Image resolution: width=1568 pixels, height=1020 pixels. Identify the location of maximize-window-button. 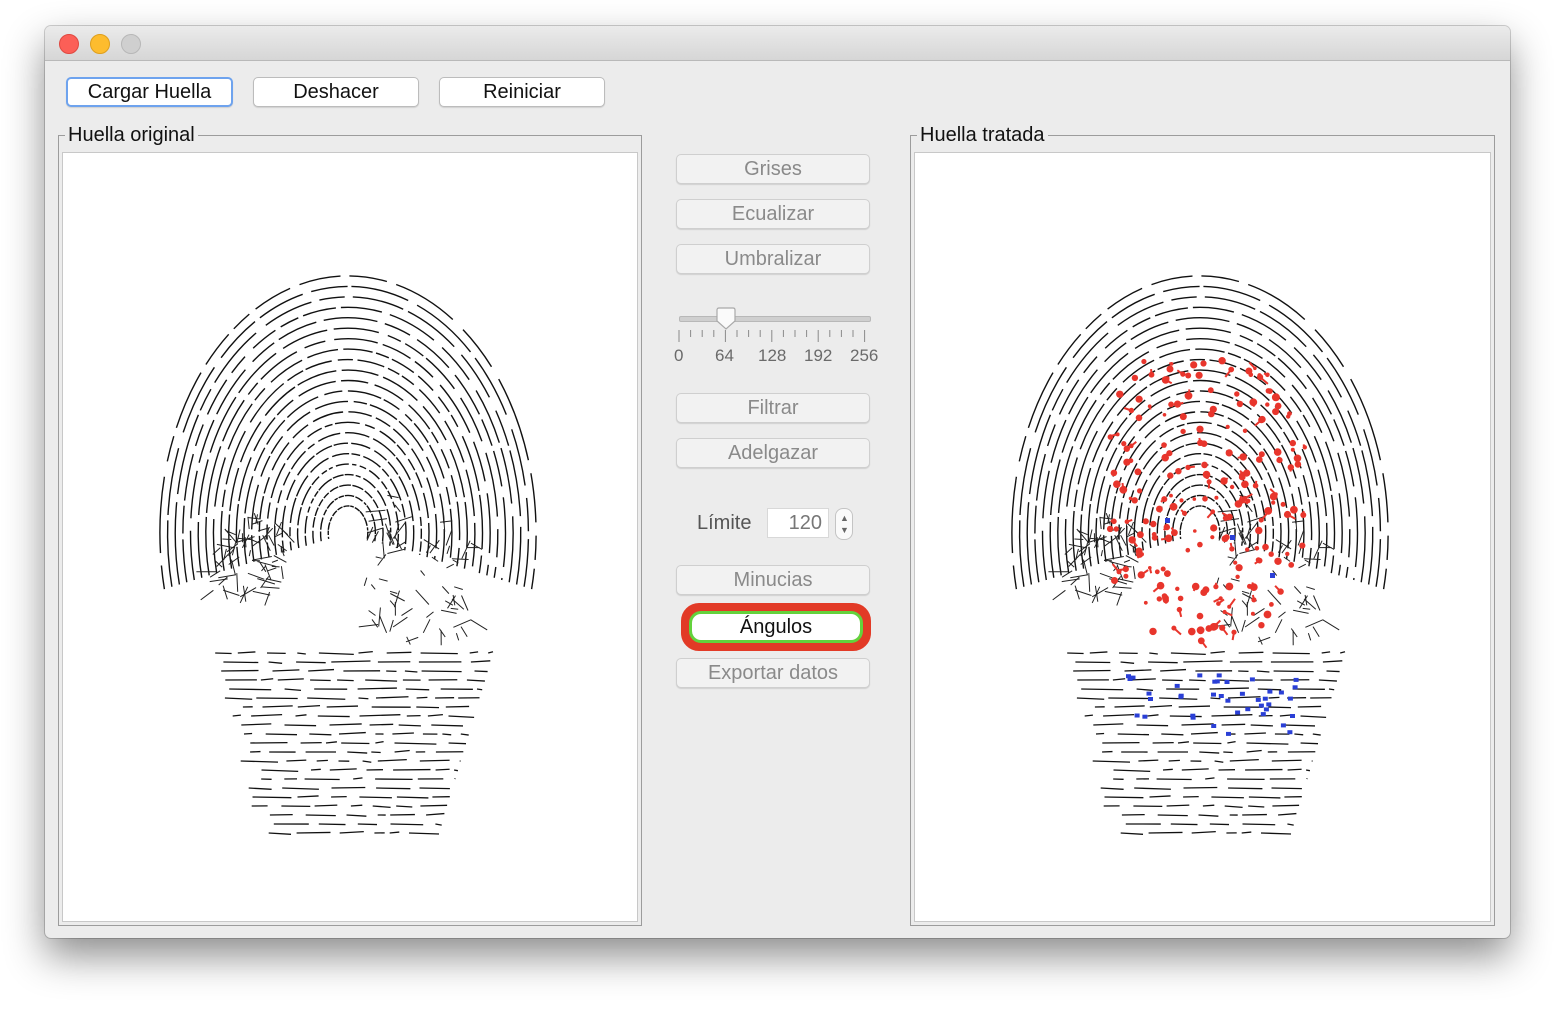
(131, 44).